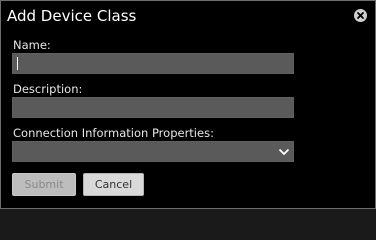  What do you see at coordinates (72, 16) in the screenshot?
I see `dialog-title: Add Device Class` at bounding box center [72, 16].